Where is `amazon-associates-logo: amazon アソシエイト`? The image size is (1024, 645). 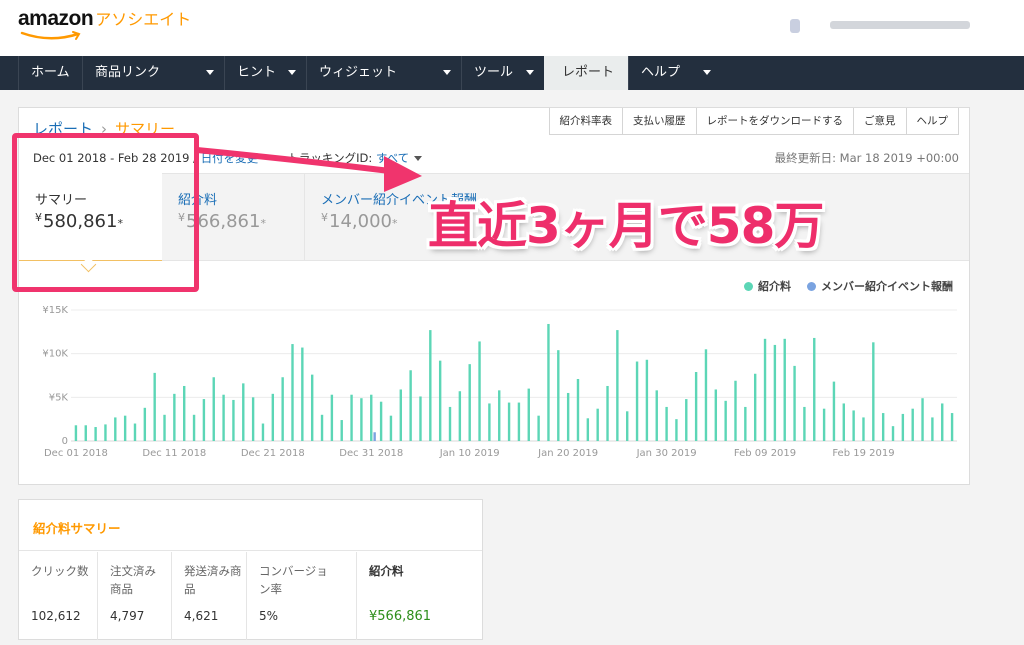 amazon-associates-logo: amazon アソシエイト is located at coordinates (105, 23).